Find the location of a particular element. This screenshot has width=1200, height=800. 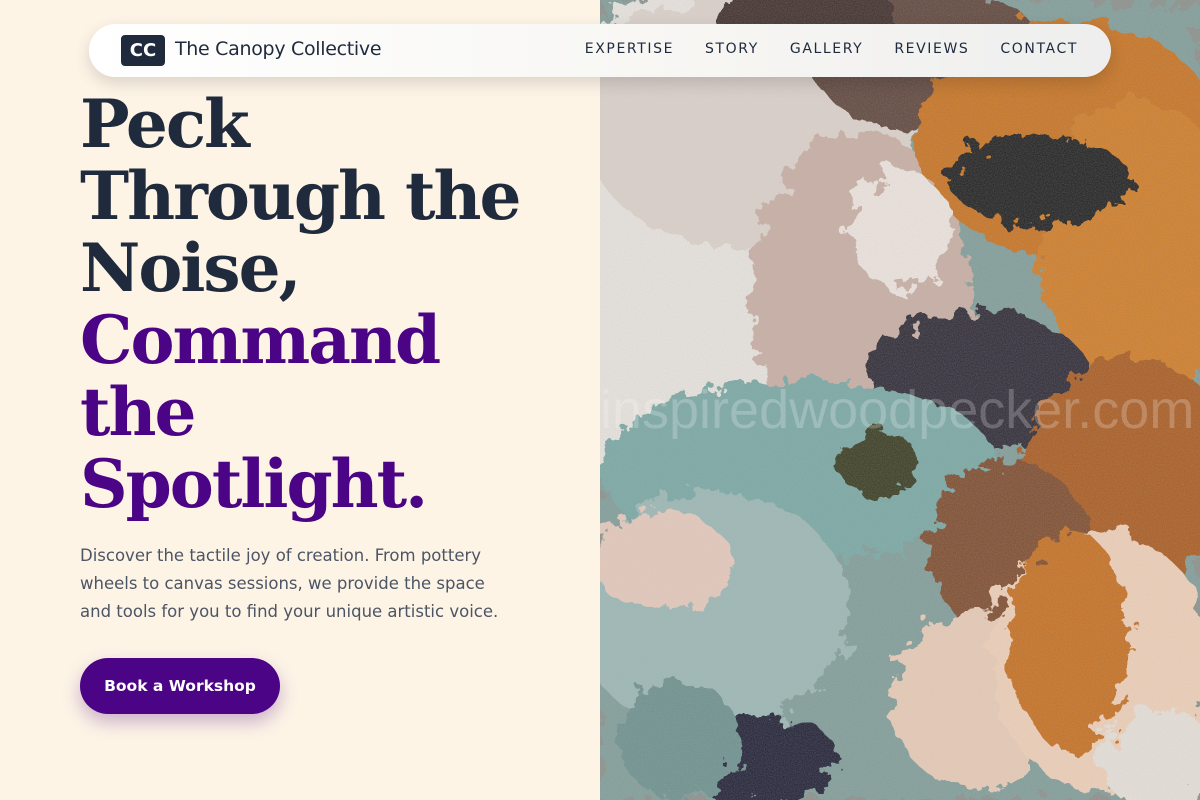

headline-accent-line: the is located at coordinates (138, 412).